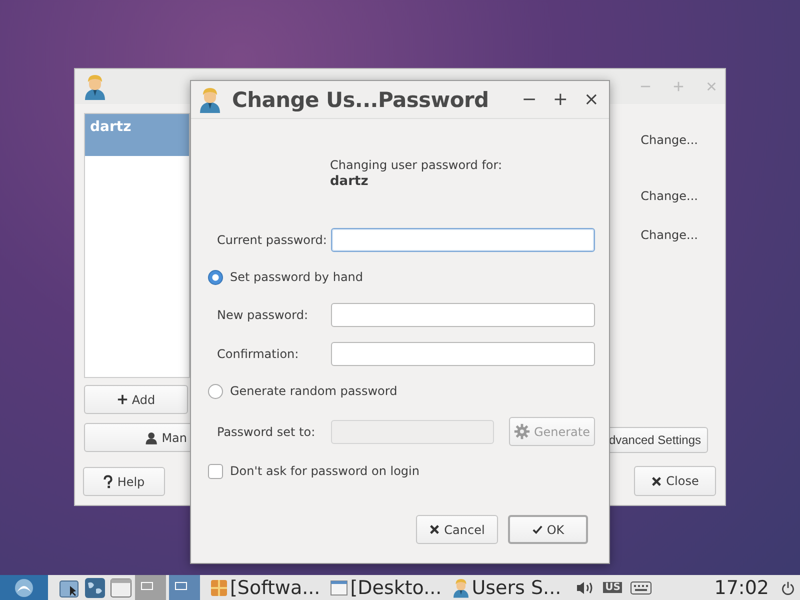 The image size is (800, 600). I want to click on maximize-icon, so click(678, 86).